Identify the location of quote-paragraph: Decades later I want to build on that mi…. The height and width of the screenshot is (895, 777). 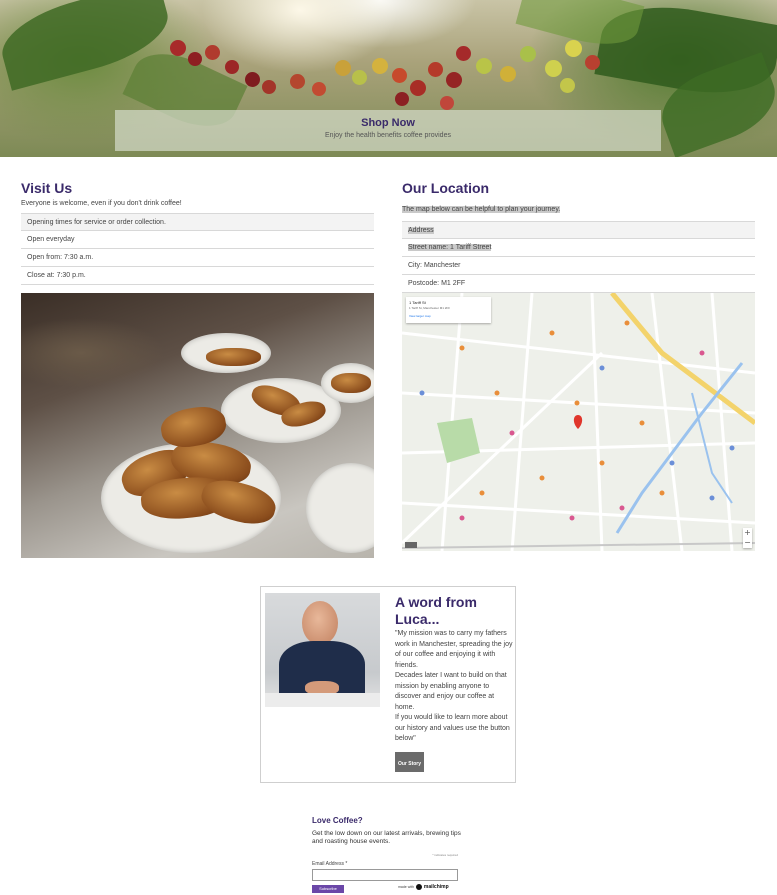
(451, 691).